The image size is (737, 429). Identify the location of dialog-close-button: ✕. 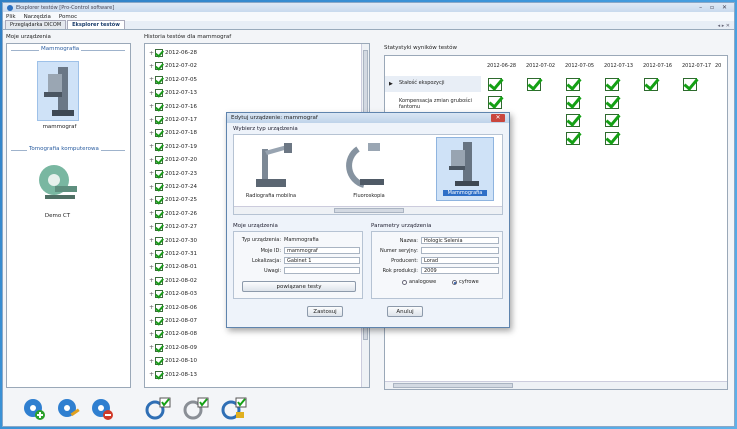
(498, 118).